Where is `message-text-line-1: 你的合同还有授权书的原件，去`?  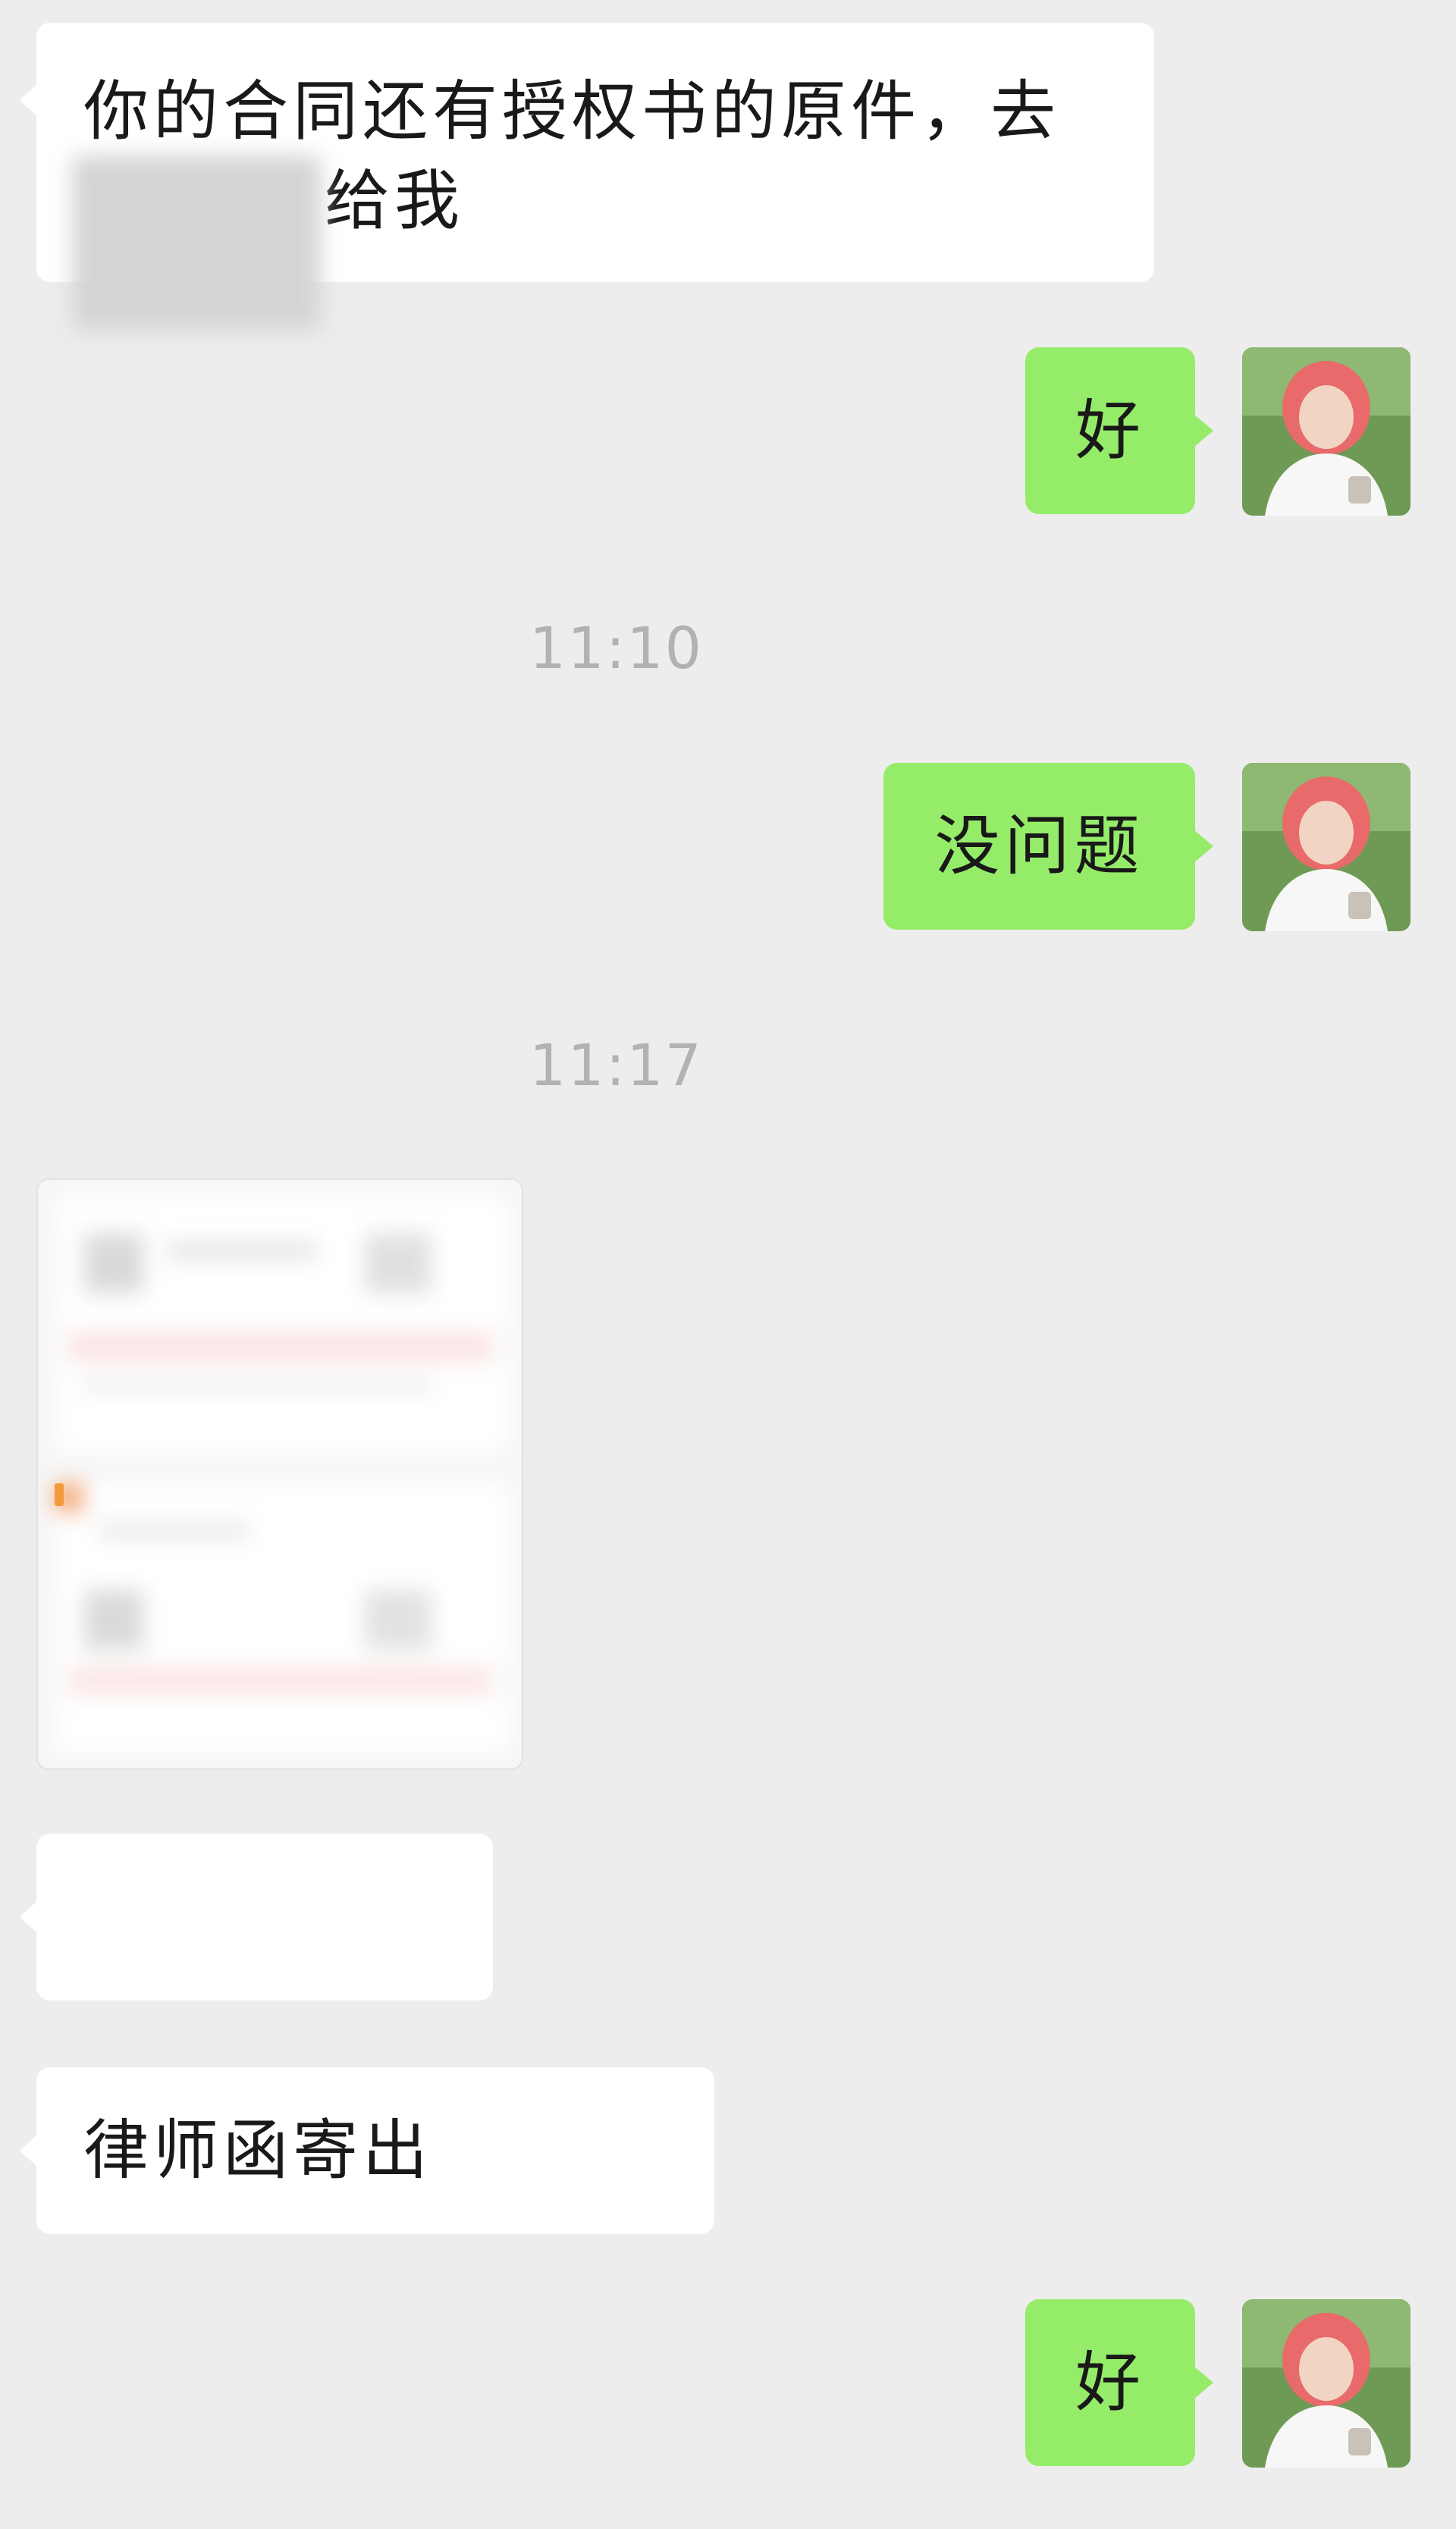 message-text-line-1: 你的合同还有授权书的原件，去 is located at coordinates (571, 111).